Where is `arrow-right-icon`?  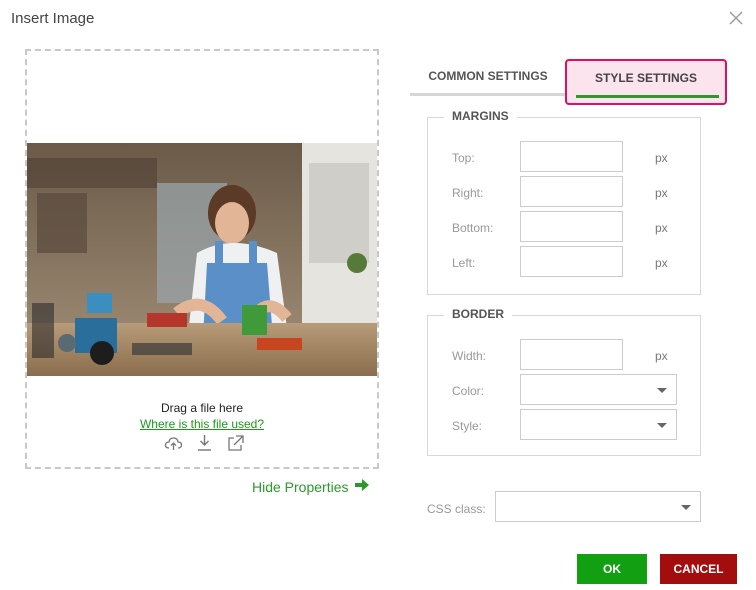
arrow-right-icon is located at coordinates (362, 486).